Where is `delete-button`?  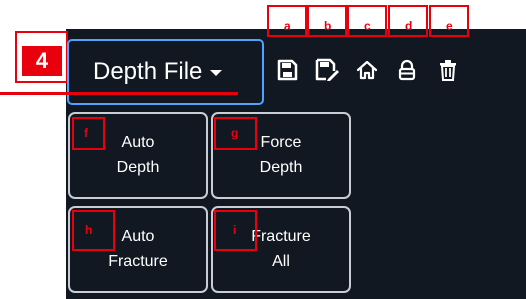
delete-button is located at coordinates (448, 70).